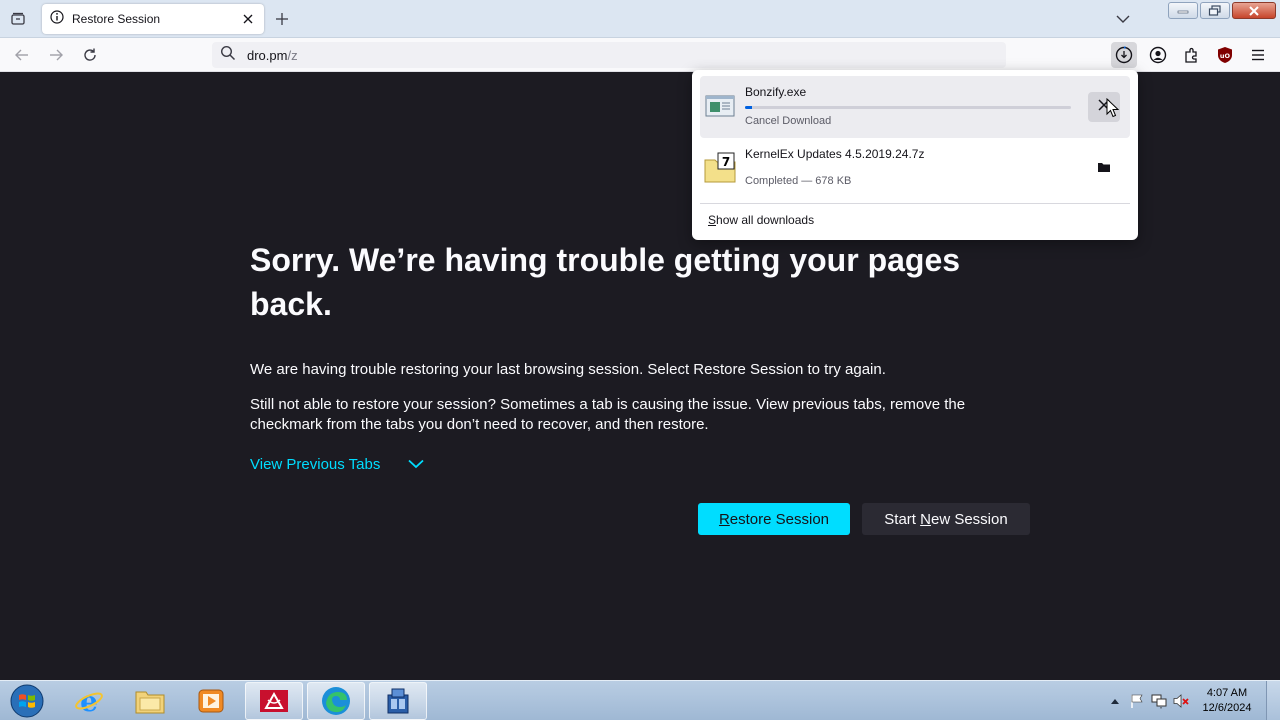  What do you see at coordinates (798, 181) in the screenshot?
I see `download-status: Completed — 678 KB` at bounding box center [798, 181].